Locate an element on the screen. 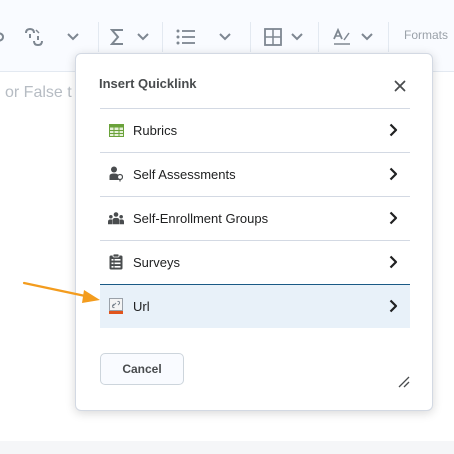 The width and height of the screenshot is (454, 454). sigma-icon is located at coordinates (117, 37).